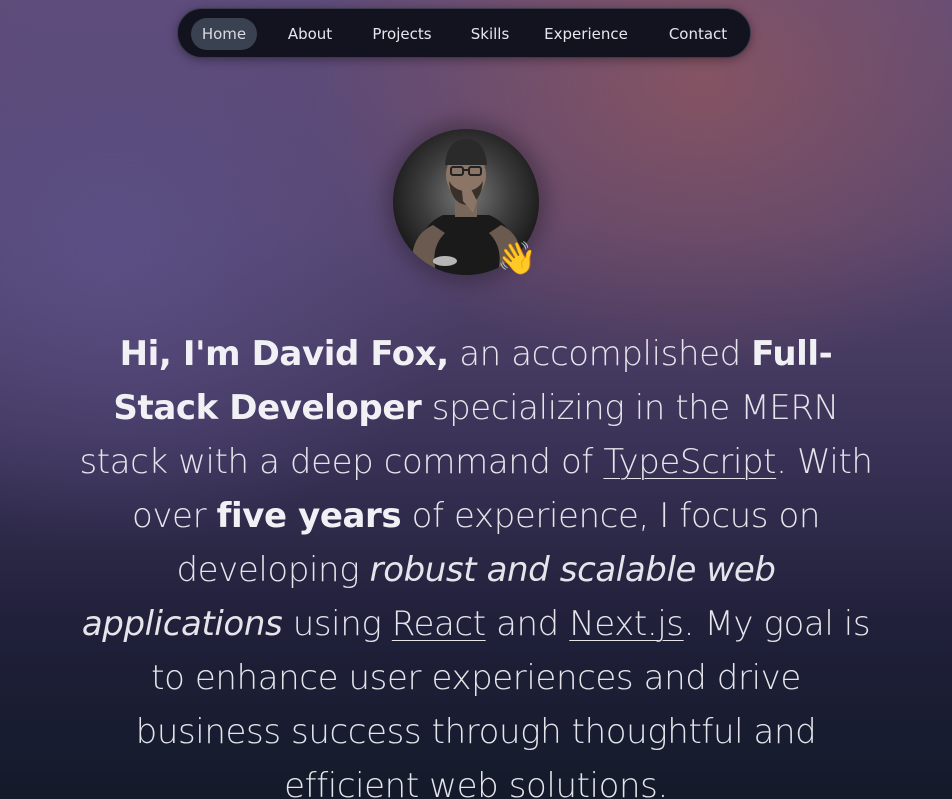 The height and width of the screenshot is (799, 952). Describe the element at coordinates (310, 34) in the screenshot. I see `nav-about: About` at that location.